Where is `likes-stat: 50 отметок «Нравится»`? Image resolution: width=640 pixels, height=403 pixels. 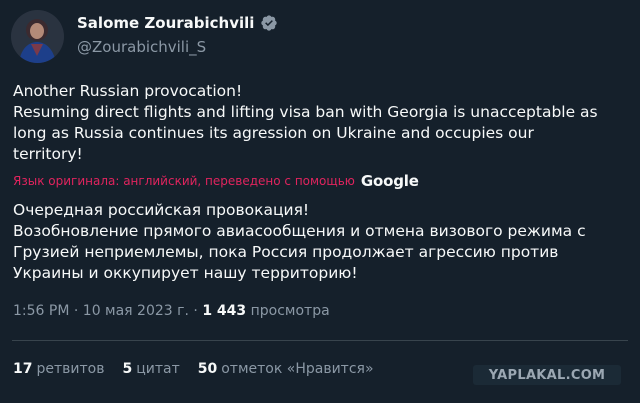 likes-stat: 50 отметок «Нравится» is located at coordinates (286, 369).